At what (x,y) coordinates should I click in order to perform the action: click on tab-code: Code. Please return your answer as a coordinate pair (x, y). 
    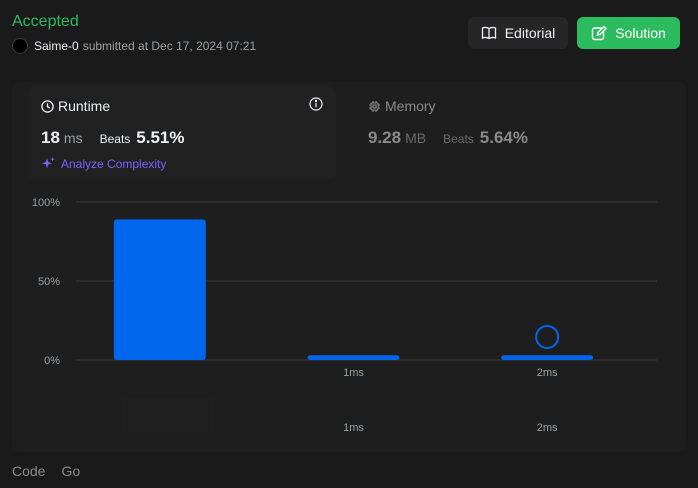
    Looking at the image, I should click on (28, 471).